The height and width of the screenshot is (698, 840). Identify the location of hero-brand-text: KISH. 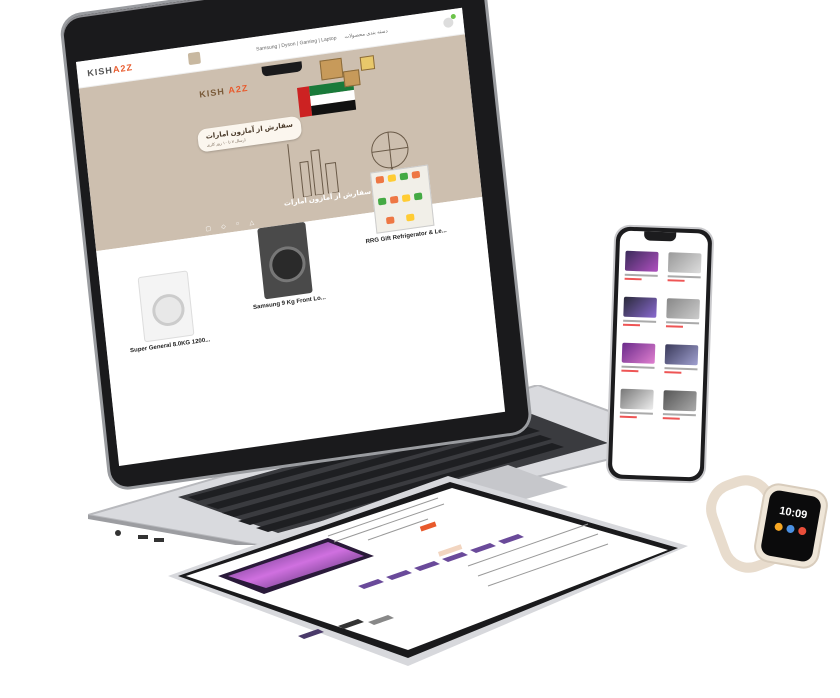
(212, 93).